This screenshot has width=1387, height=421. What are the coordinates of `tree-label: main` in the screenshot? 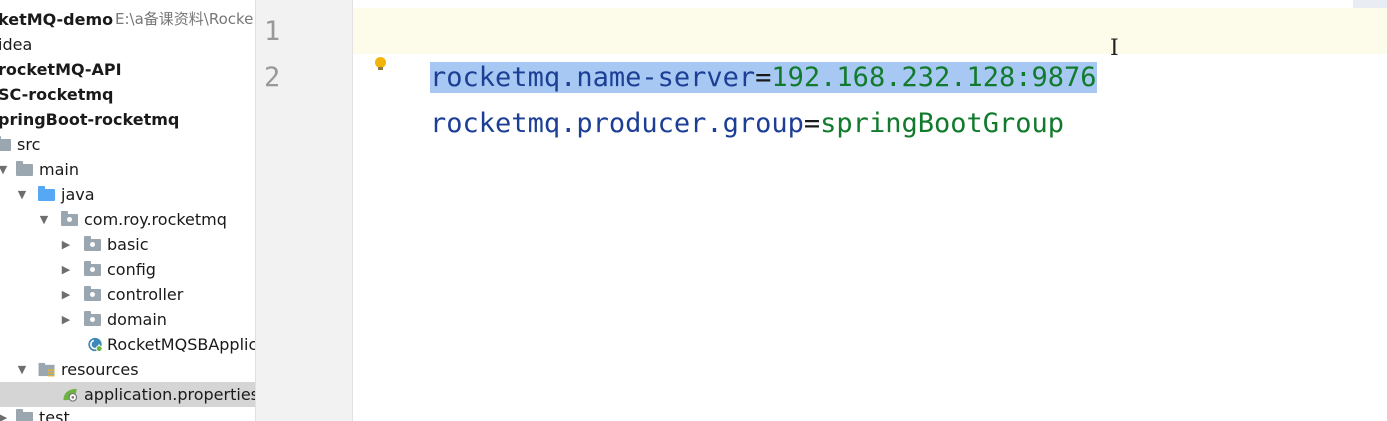 It's located at (59, 169).